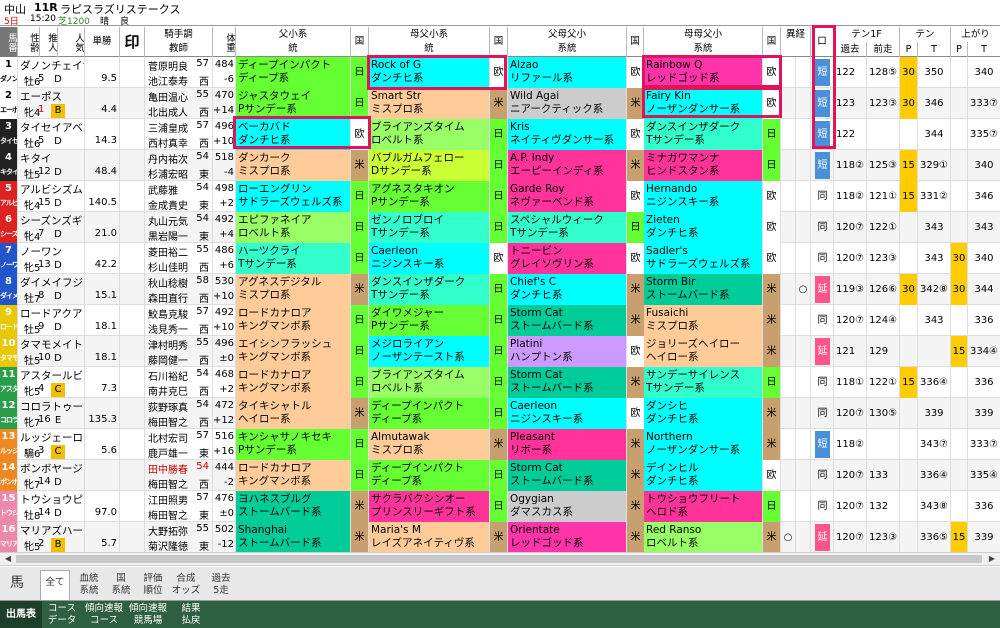 This screenshot has width=1000, height=628. I want to click on fs-cell: Ogygian ダマスカス系, so click(567, 506).